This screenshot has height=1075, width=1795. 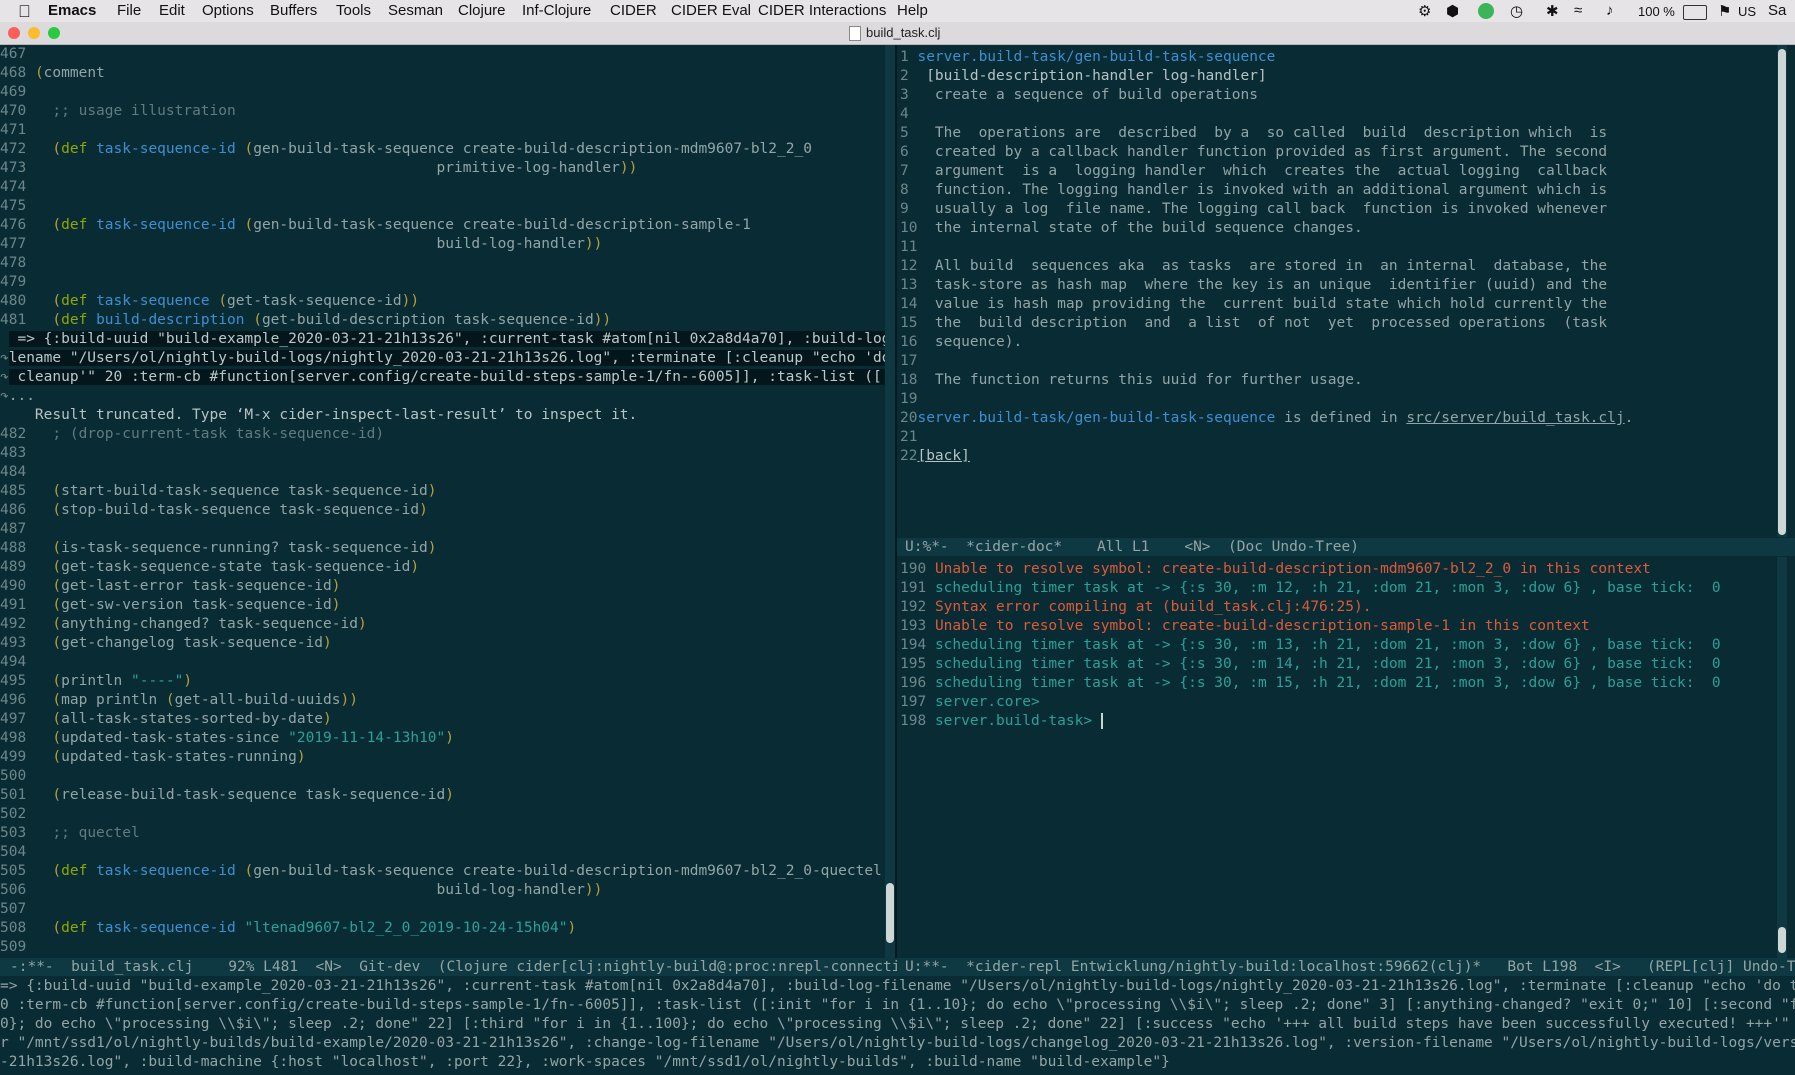 What do you see at coordinates (912, 10) in the screenshot?
I see `menu-help: Help` at bounding box center [912, 10].